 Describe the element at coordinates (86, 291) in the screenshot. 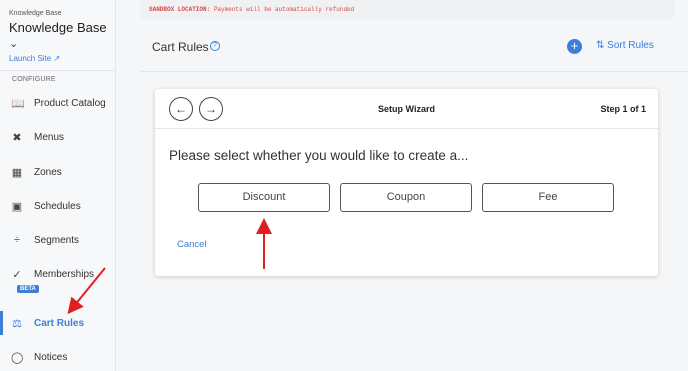

I see `annotation-arrow-cart-rules` at that location.